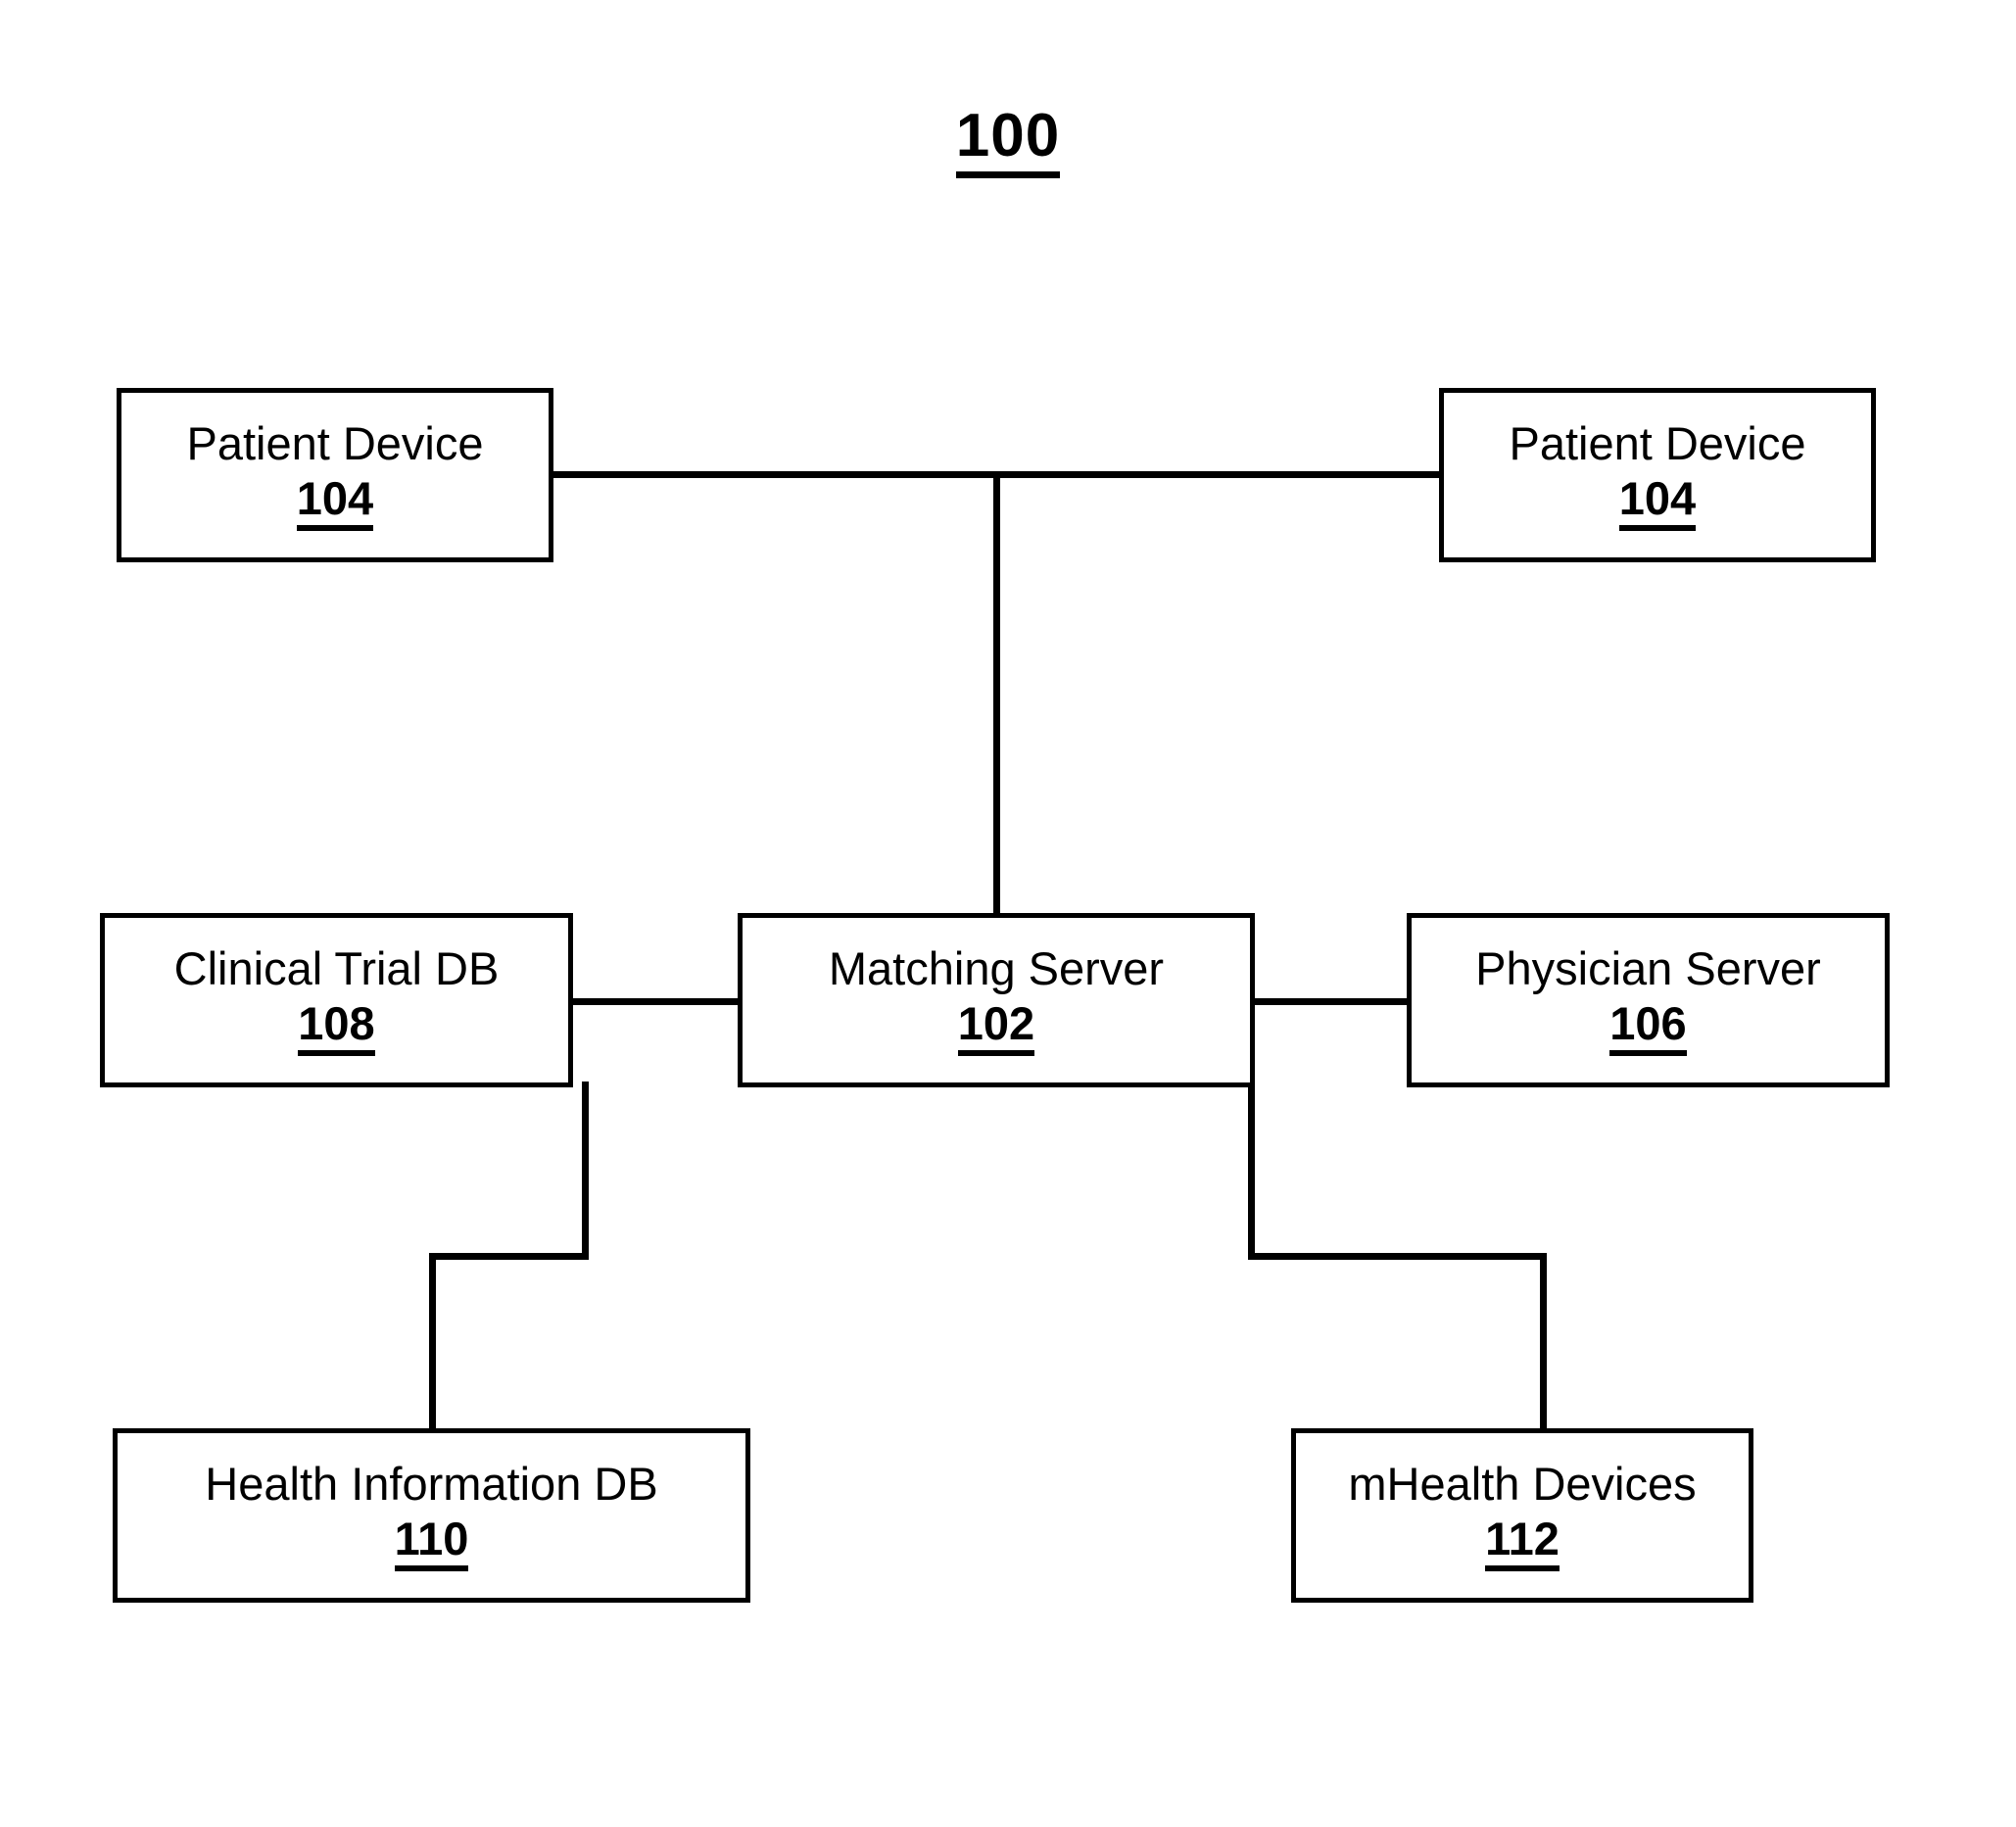  Describe the element at coordinates (1648, 967) in the screenshot. I see `node-label: Physician Server` at that location.